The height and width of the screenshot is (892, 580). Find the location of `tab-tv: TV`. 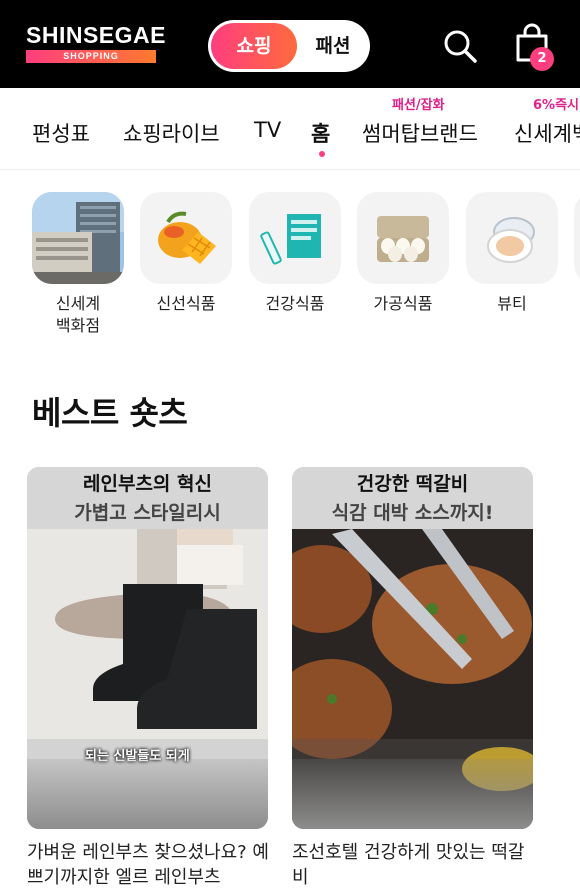

tab-tv: TV is located at coordinates (267, 130).